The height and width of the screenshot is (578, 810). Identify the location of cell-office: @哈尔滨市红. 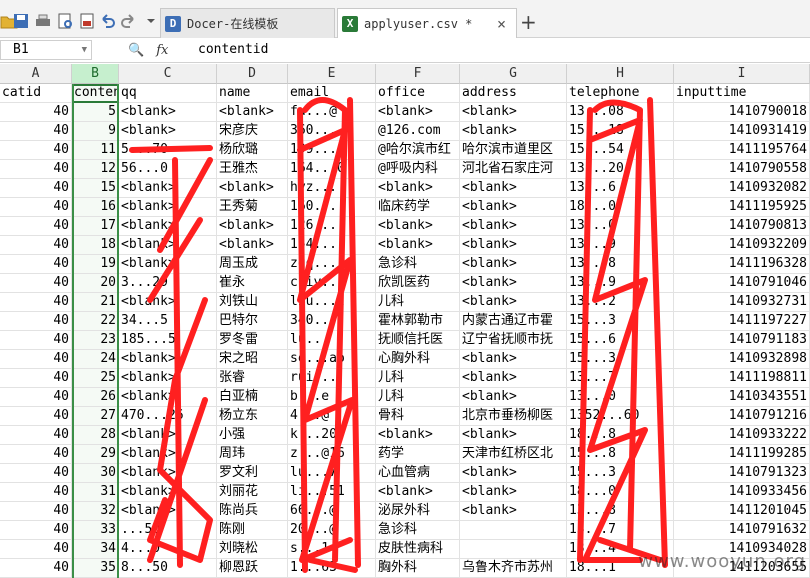
(418, 150).